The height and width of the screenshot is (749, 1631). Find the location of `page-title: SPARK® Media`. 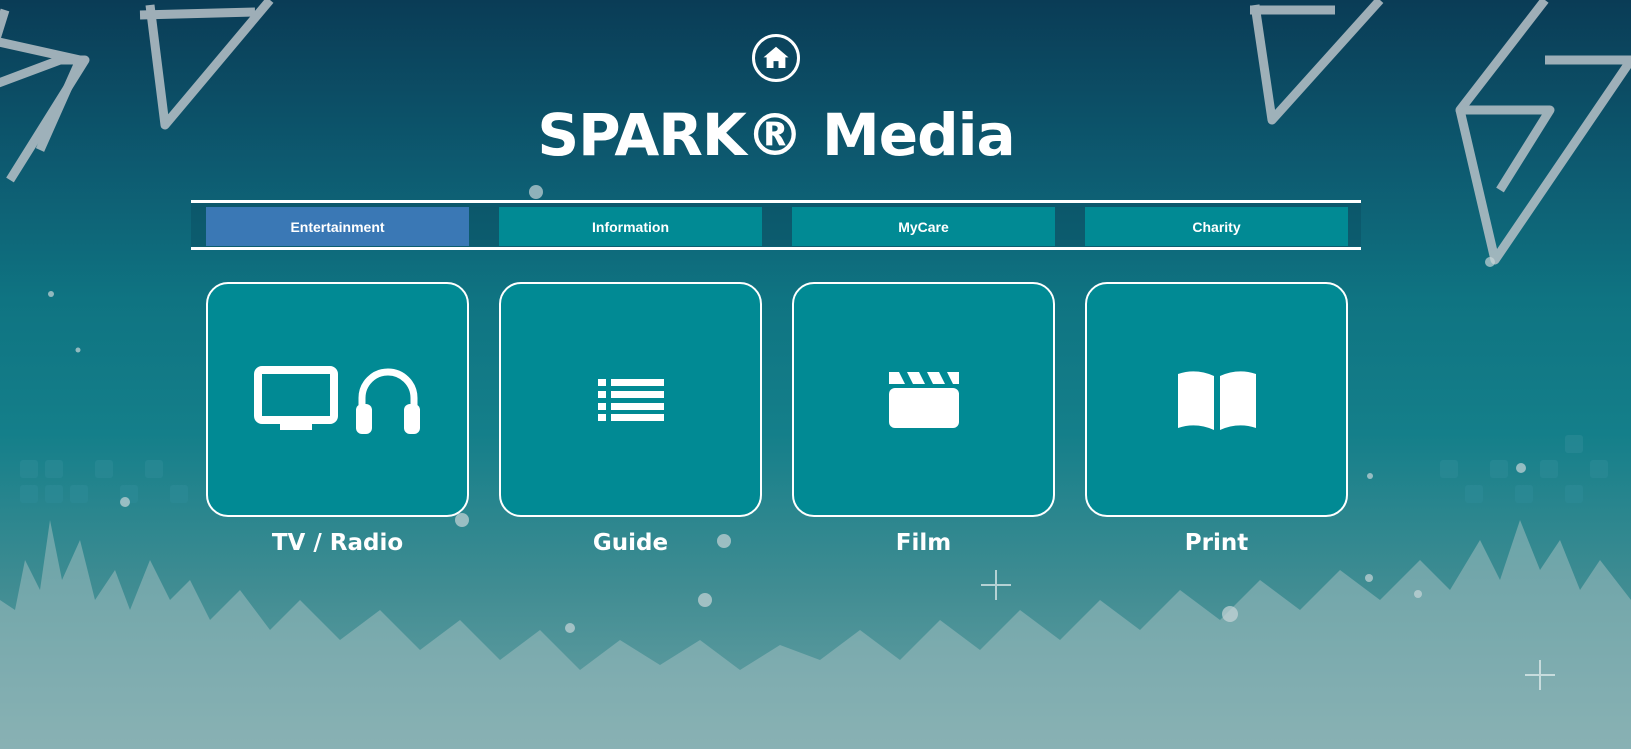

page-title: SPARK® Media is located at coordinates (776, 135).